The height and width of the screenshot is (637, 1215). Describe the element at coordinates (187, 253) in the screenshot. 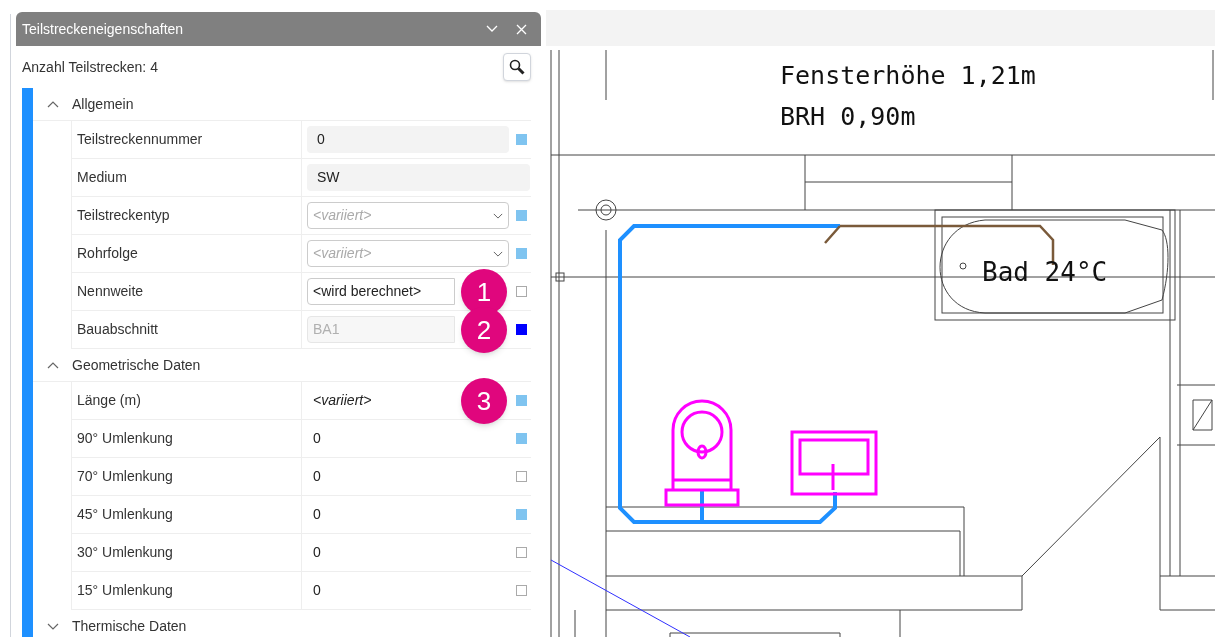

I see `property-label: Rohrfolge` at that location.